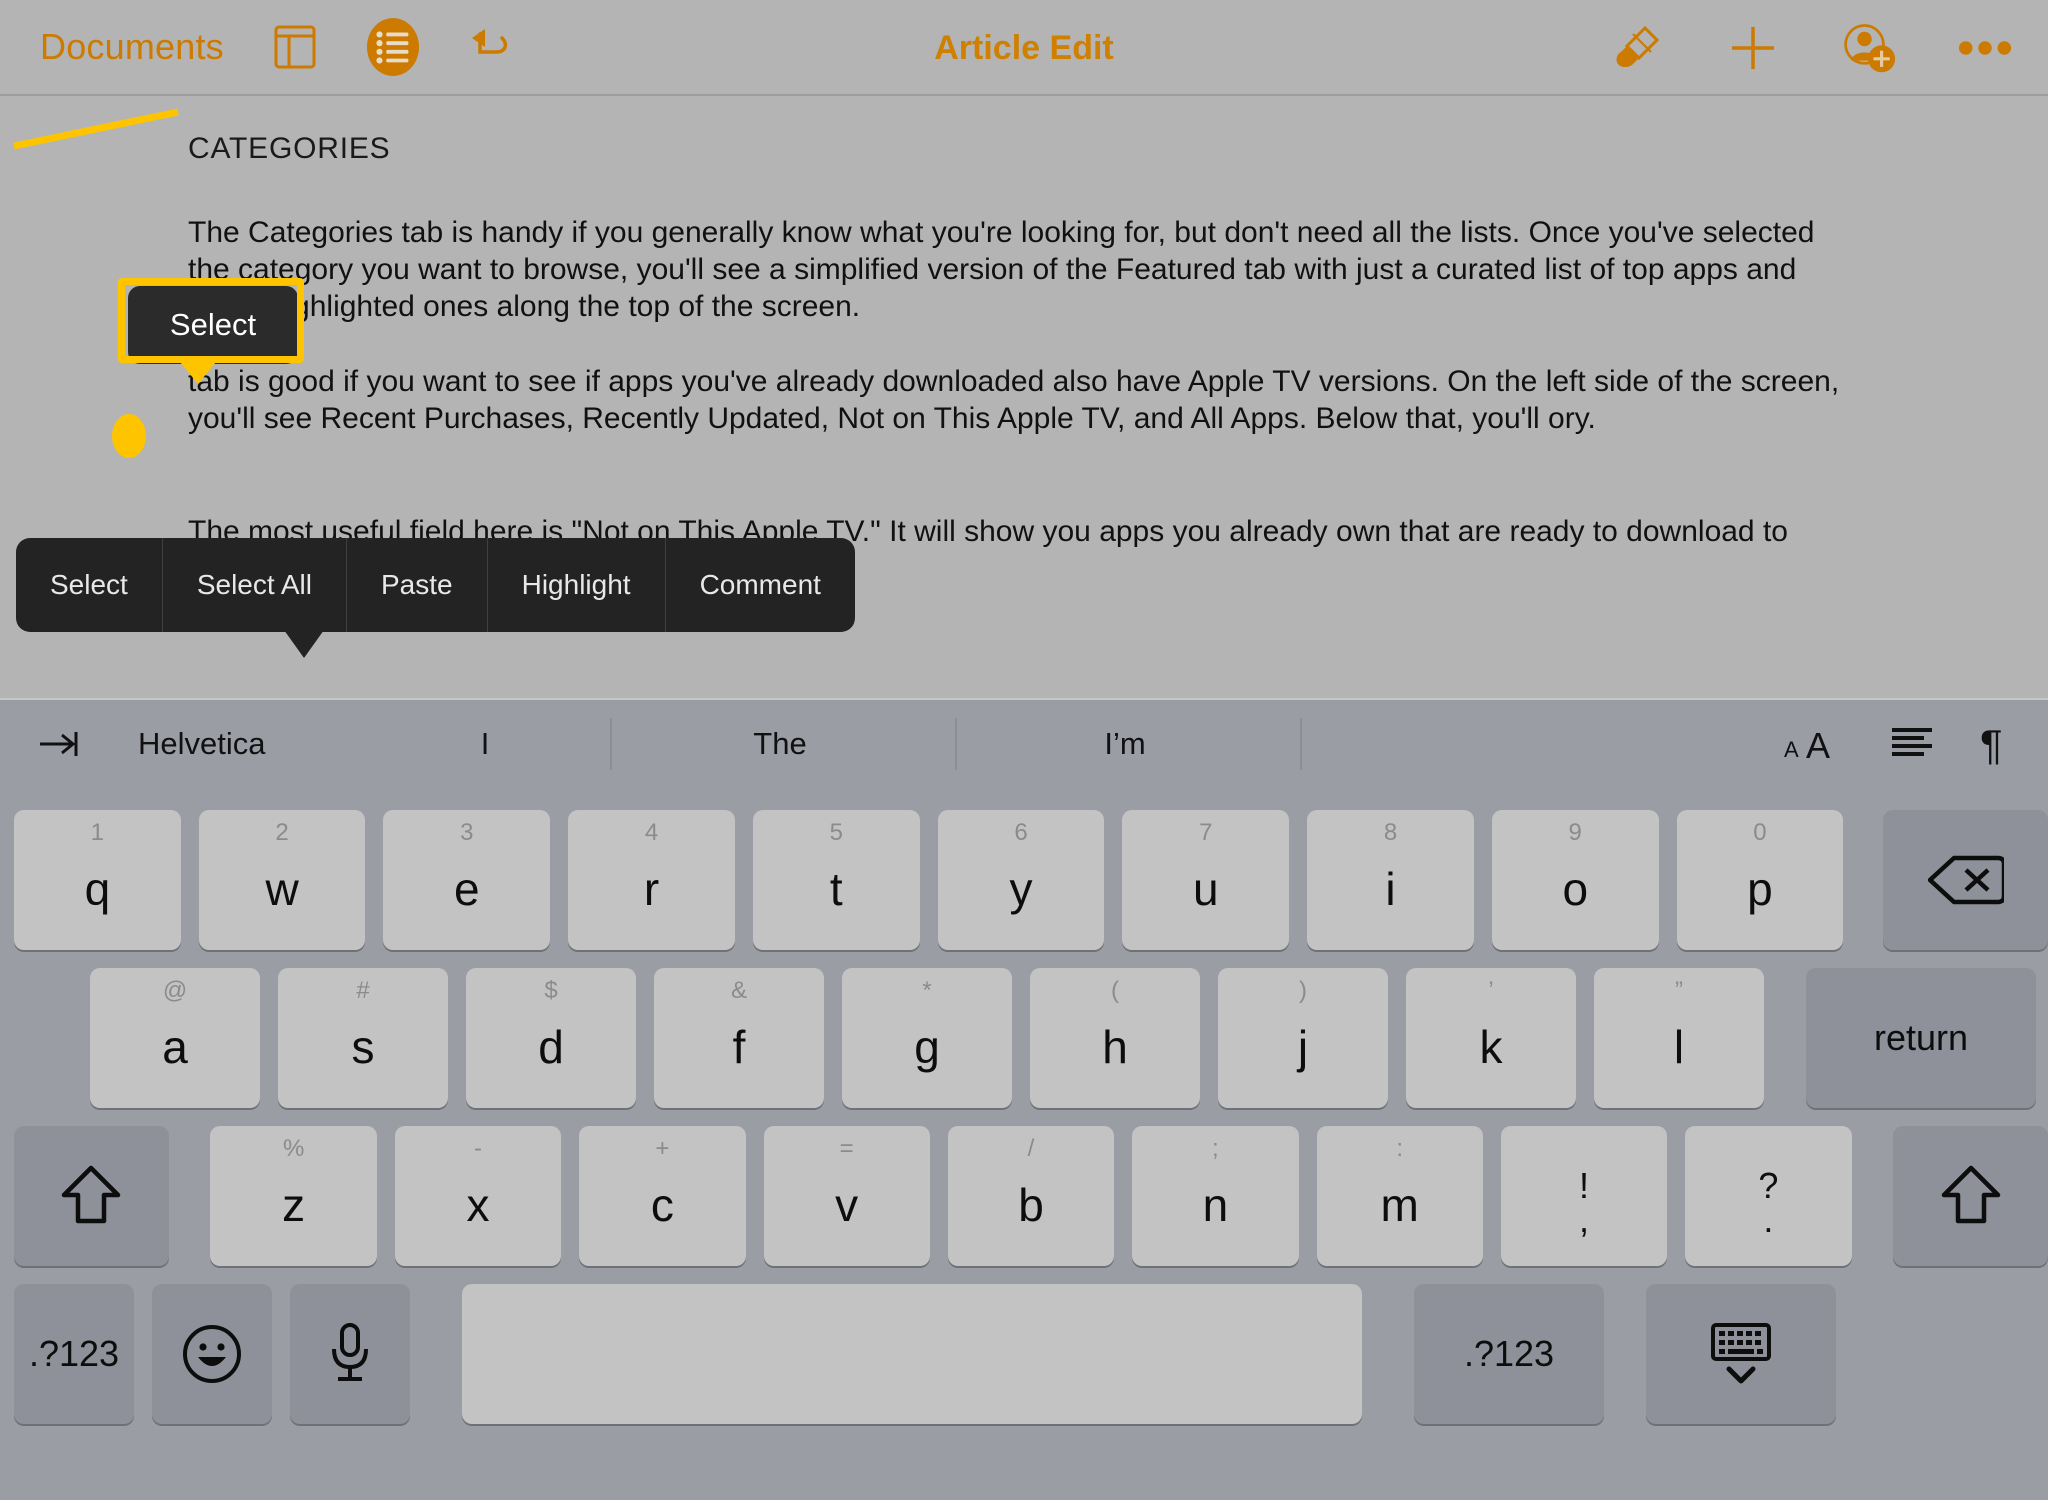 This screenshot has height=1500, width=2048. I want to click on microphone-icon, so click(350, 1354).